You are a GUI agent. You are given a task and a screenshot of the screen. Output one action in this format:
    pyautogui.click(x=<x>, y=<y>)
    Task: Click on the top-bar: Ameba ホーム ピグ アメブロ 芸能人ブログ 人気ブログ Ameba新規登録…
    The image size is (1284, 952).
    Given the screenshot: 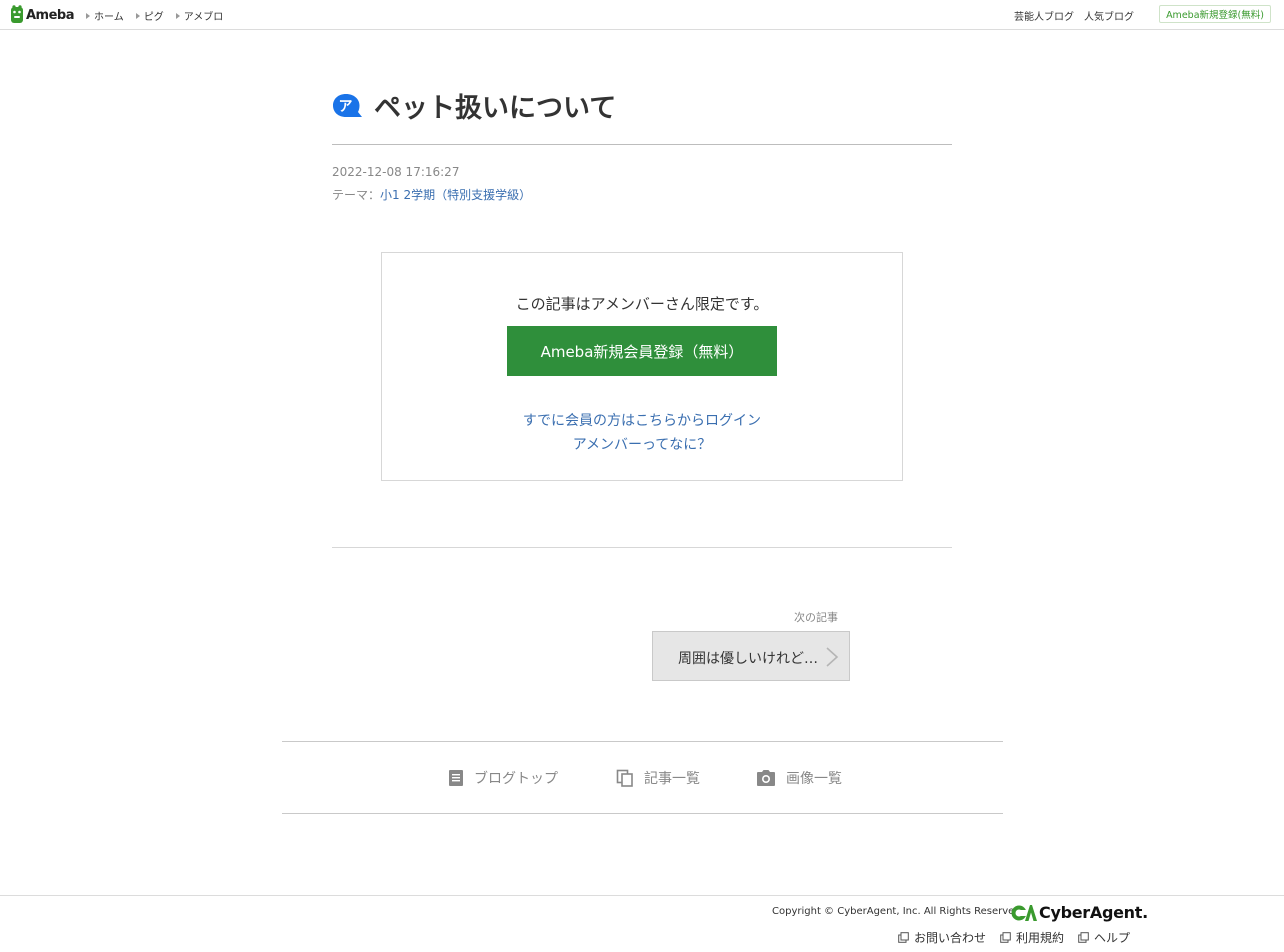 What is the action you would take?
    pyautogui.click(x=642, y=15)
    